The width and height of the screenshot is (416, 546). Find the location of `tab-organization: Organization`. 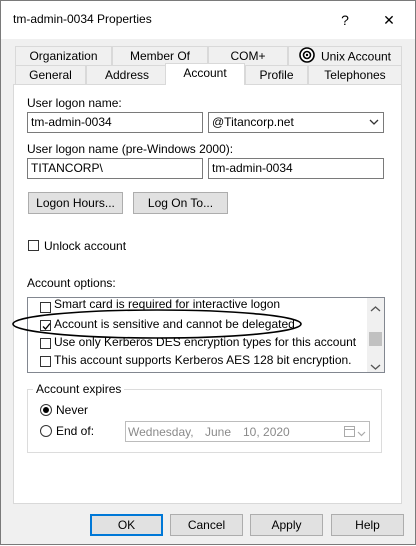

tab-organization: Organization is located at coordinates (63, 55).